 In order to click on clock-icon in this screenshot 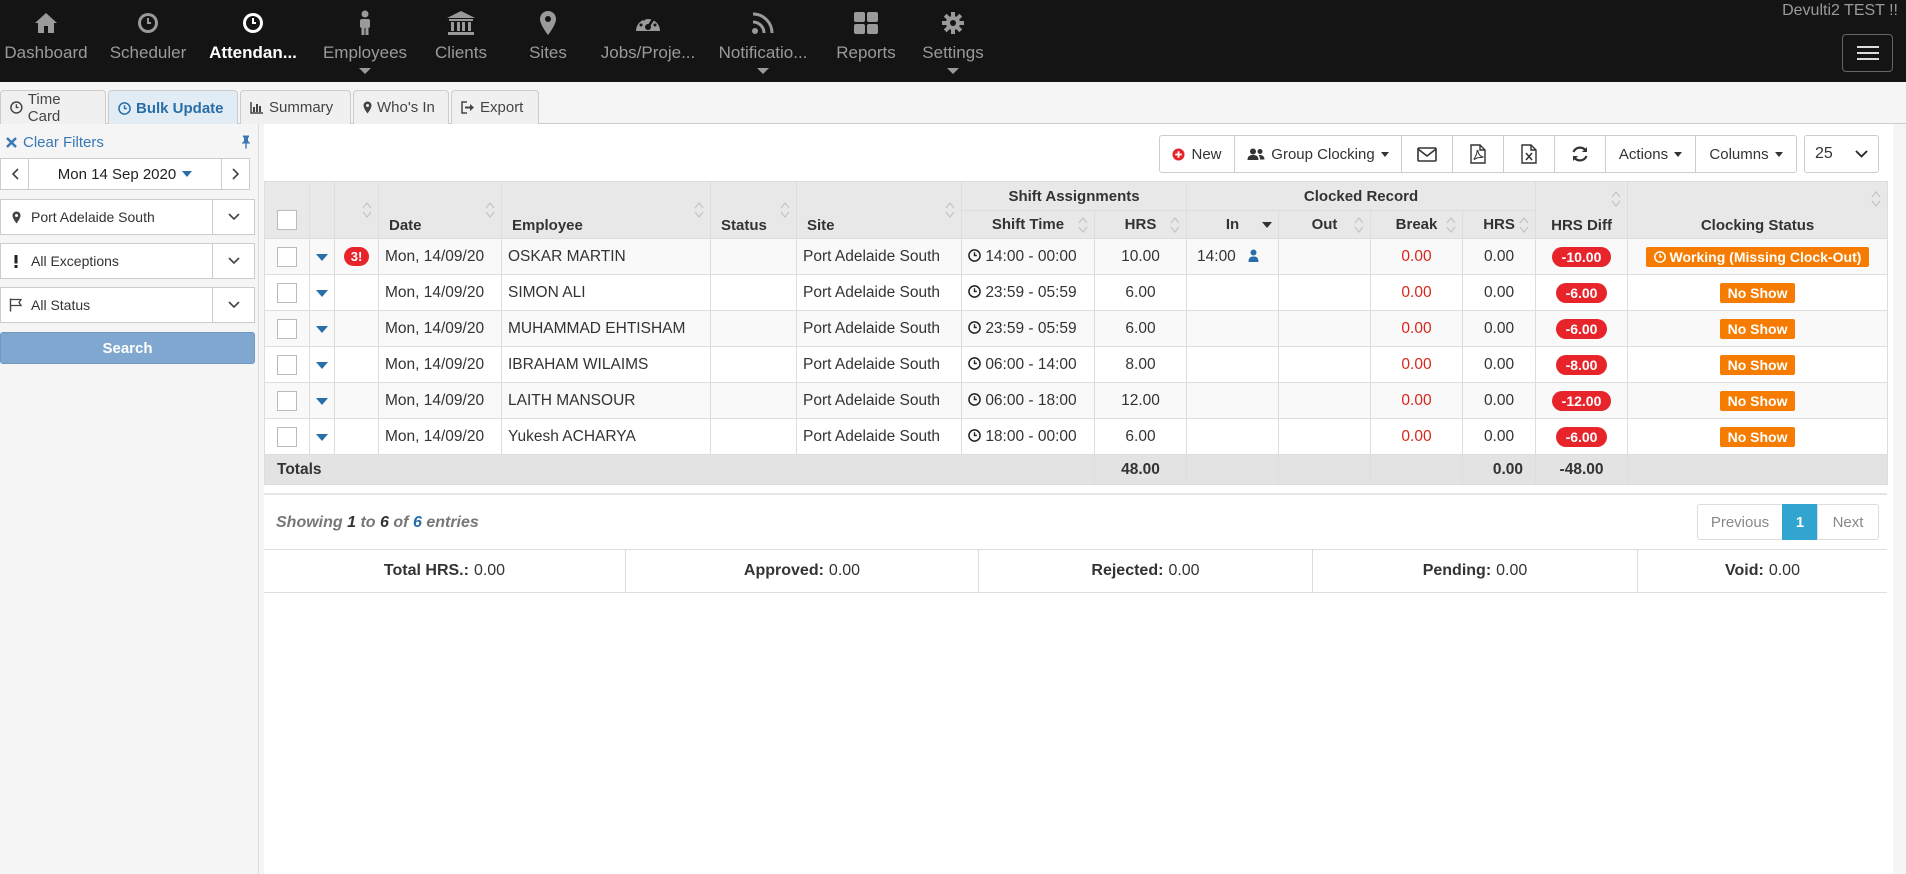, I will do `click(974, 327)`.